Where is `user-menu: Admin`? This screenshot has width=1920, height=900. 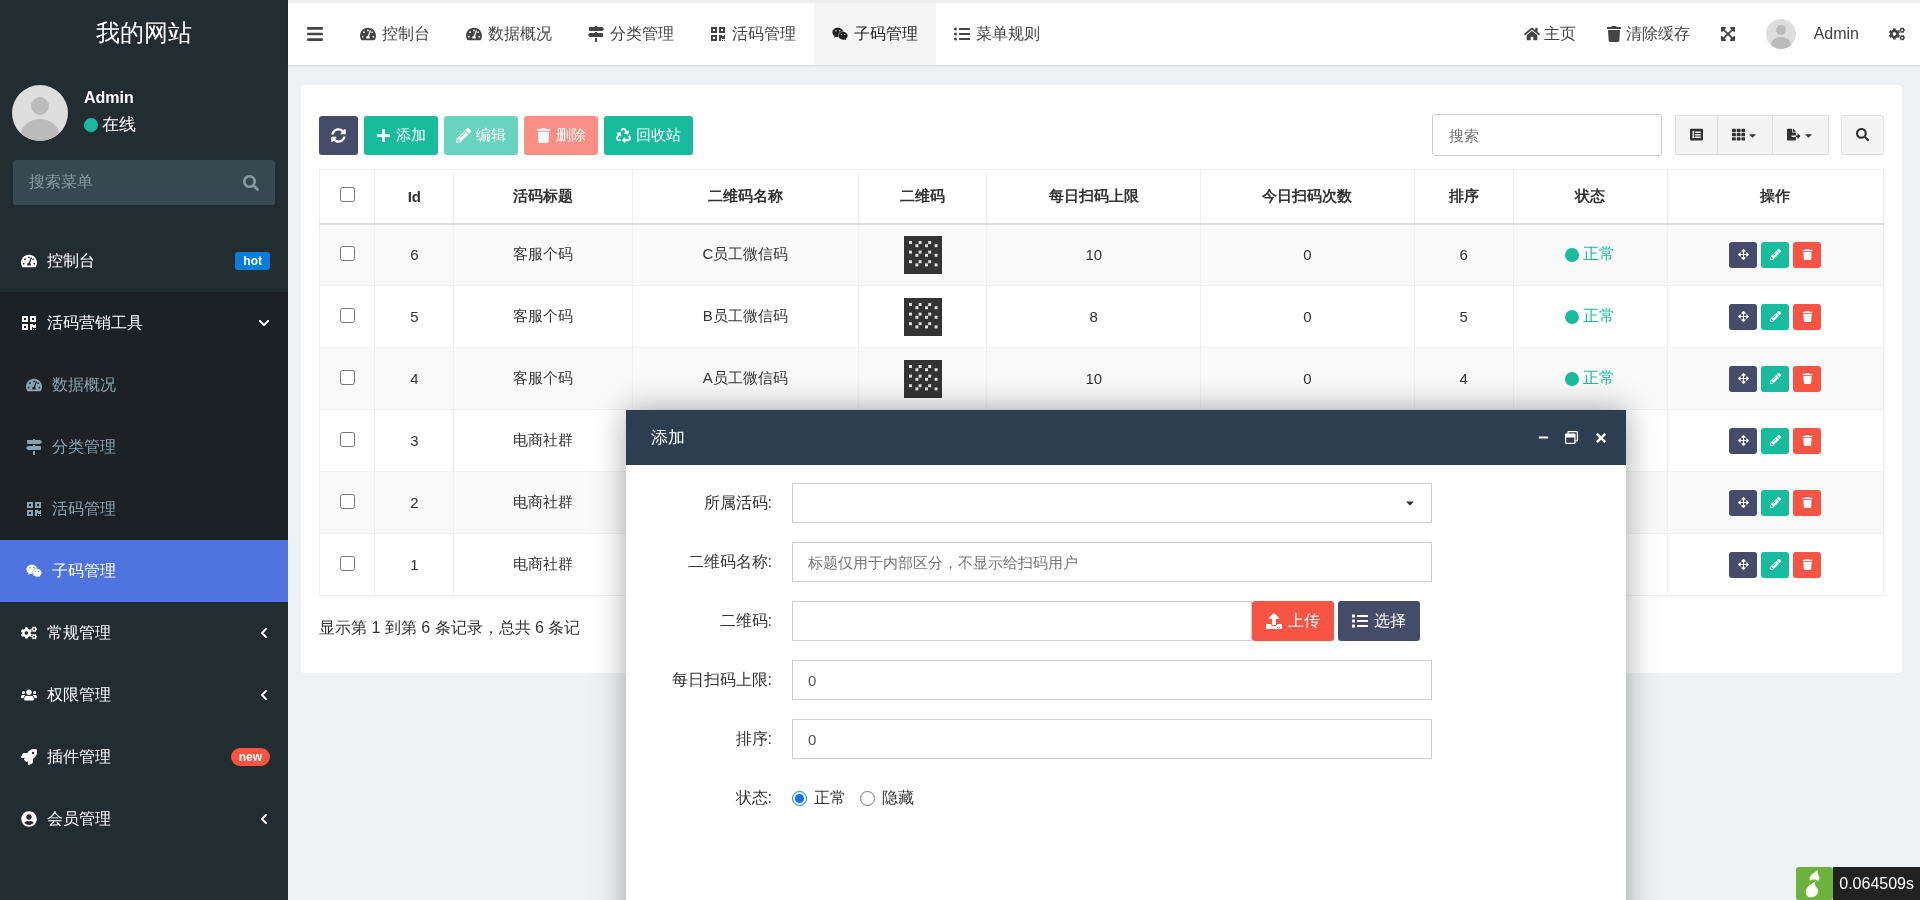
user-menu: Admin is located at coordinates (1812, 34).